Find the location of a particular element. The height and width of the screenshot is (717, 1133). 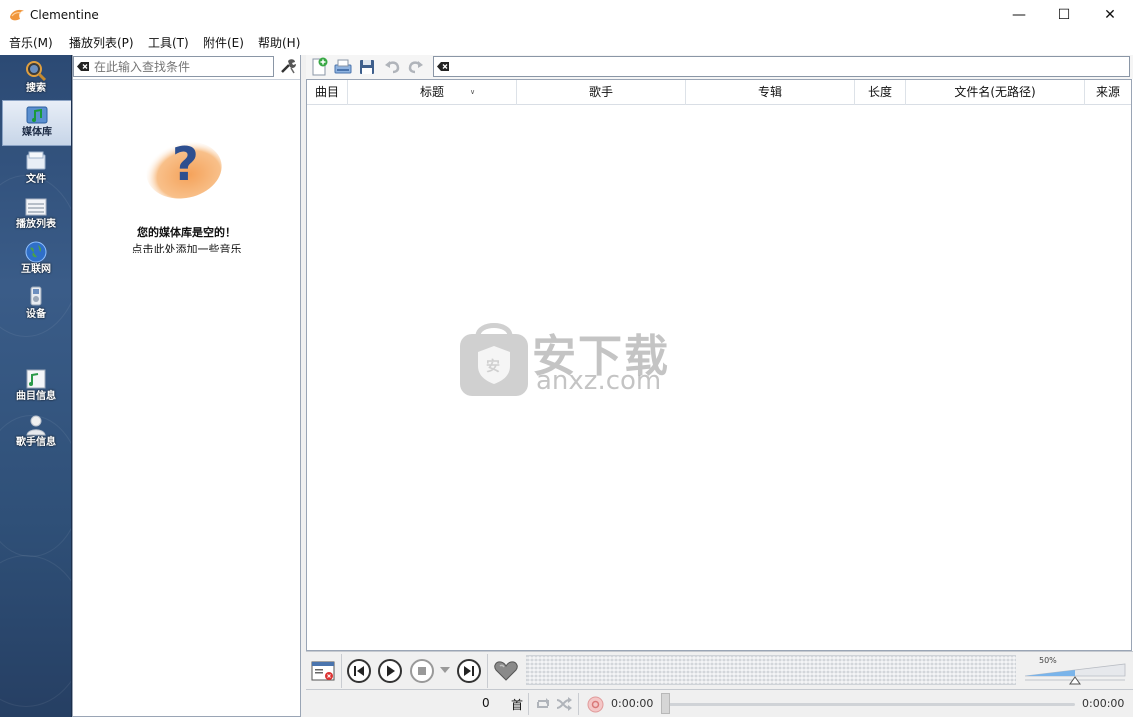

files-icon is located at coordinates (36, 160).